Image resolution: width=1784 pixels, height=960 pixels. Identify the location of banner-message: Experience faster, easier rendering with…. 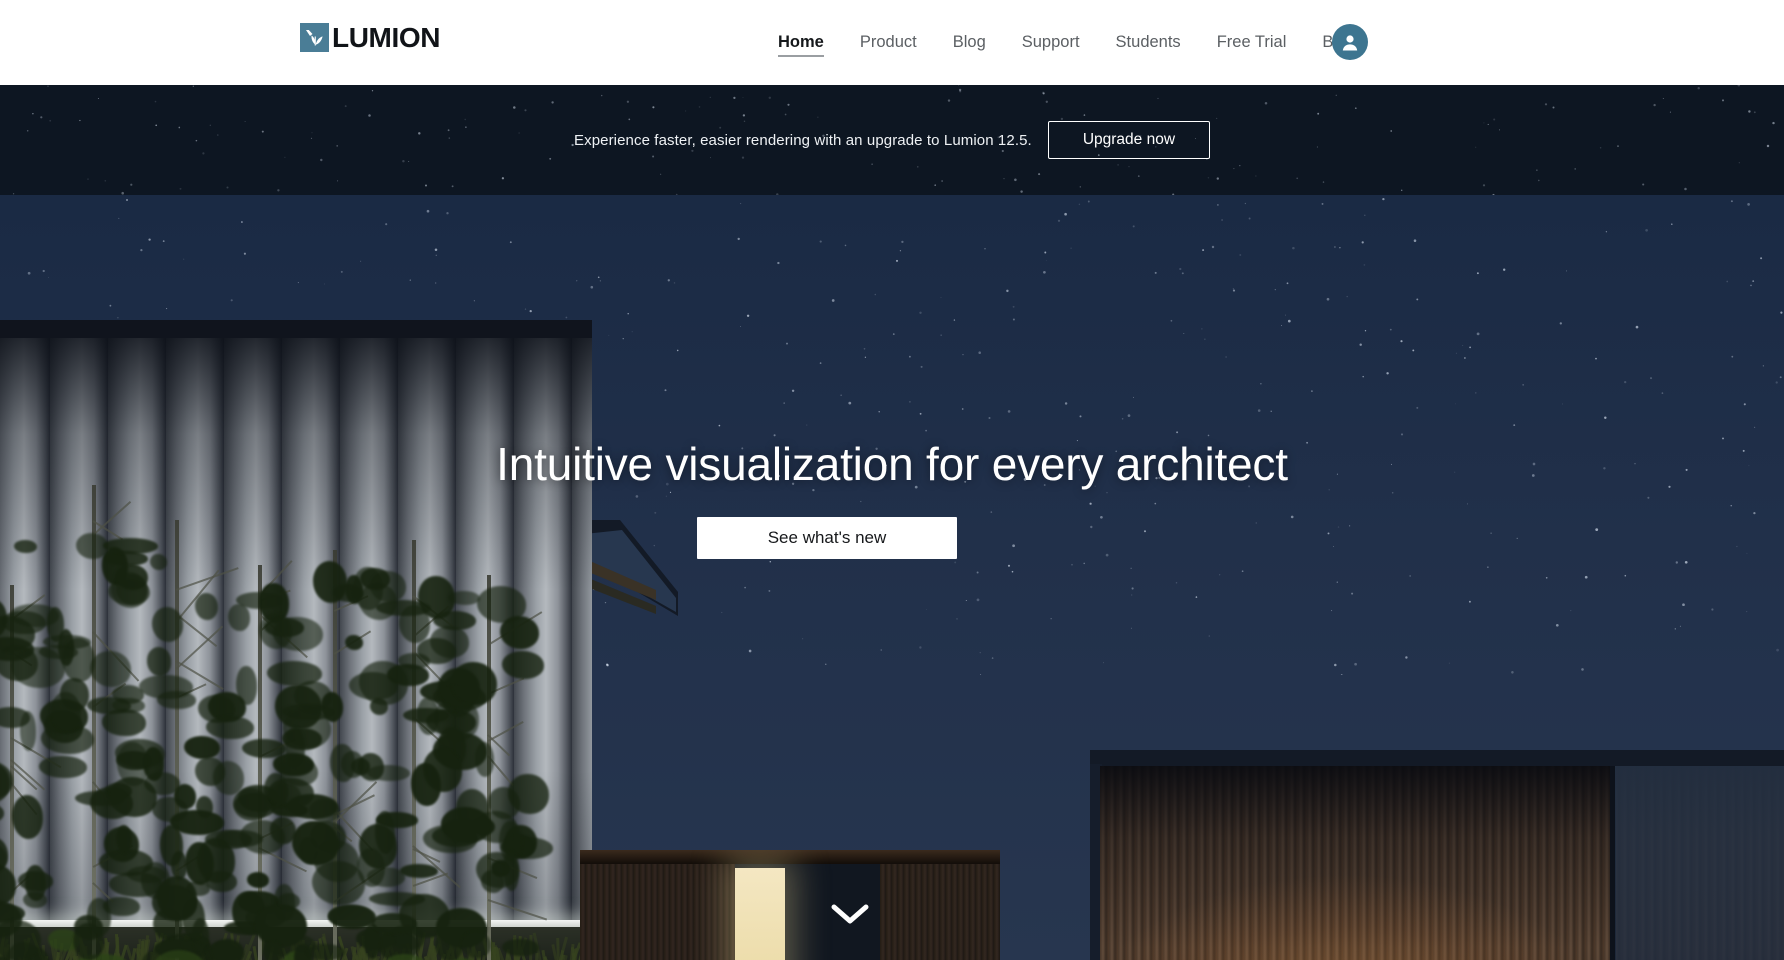
(802, 140).